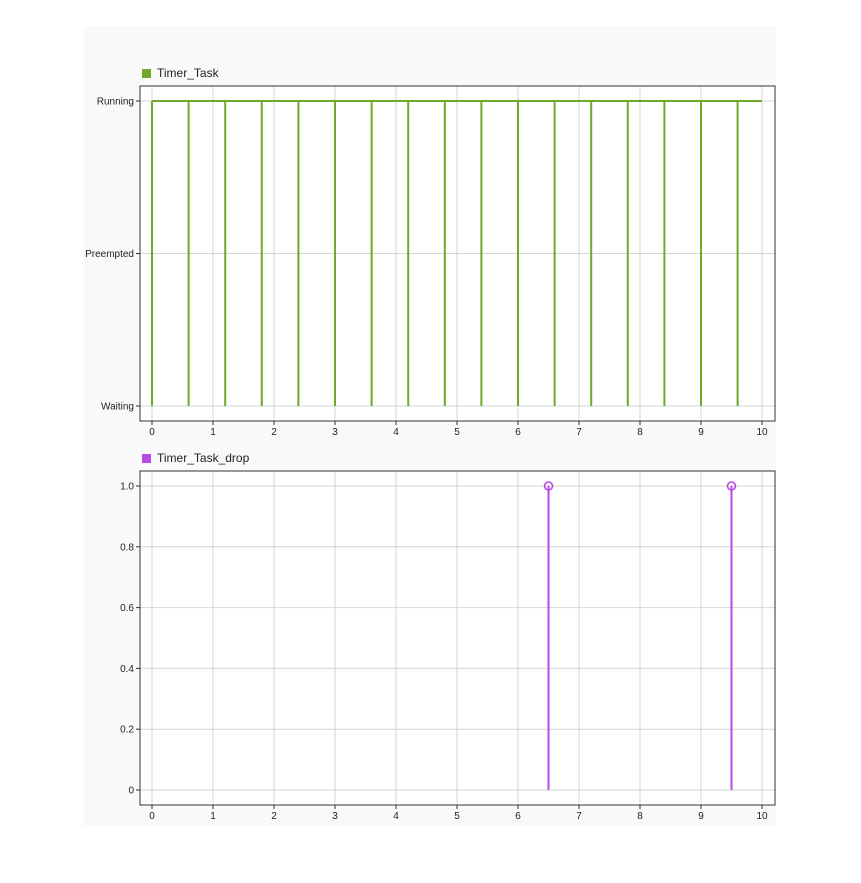 The width and height of the screenshot is (861, 883). What do you see at coordinates (457, 816) in the screenshot?
I see `timer-task-drop-x-tick-label: 5` at bounding box center [457, 816].